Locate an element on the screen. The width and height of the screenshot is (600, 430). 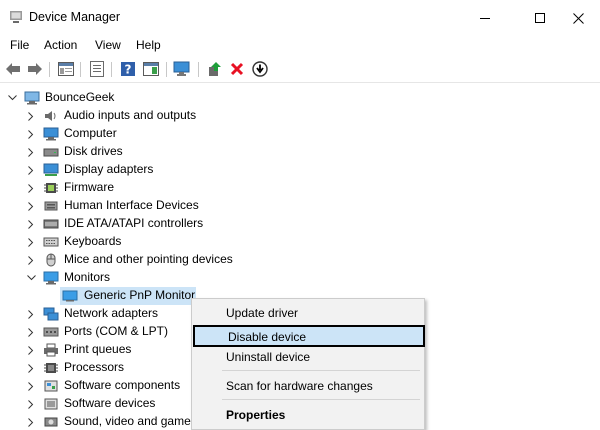
forward-button is located at coordinates (35, 69).